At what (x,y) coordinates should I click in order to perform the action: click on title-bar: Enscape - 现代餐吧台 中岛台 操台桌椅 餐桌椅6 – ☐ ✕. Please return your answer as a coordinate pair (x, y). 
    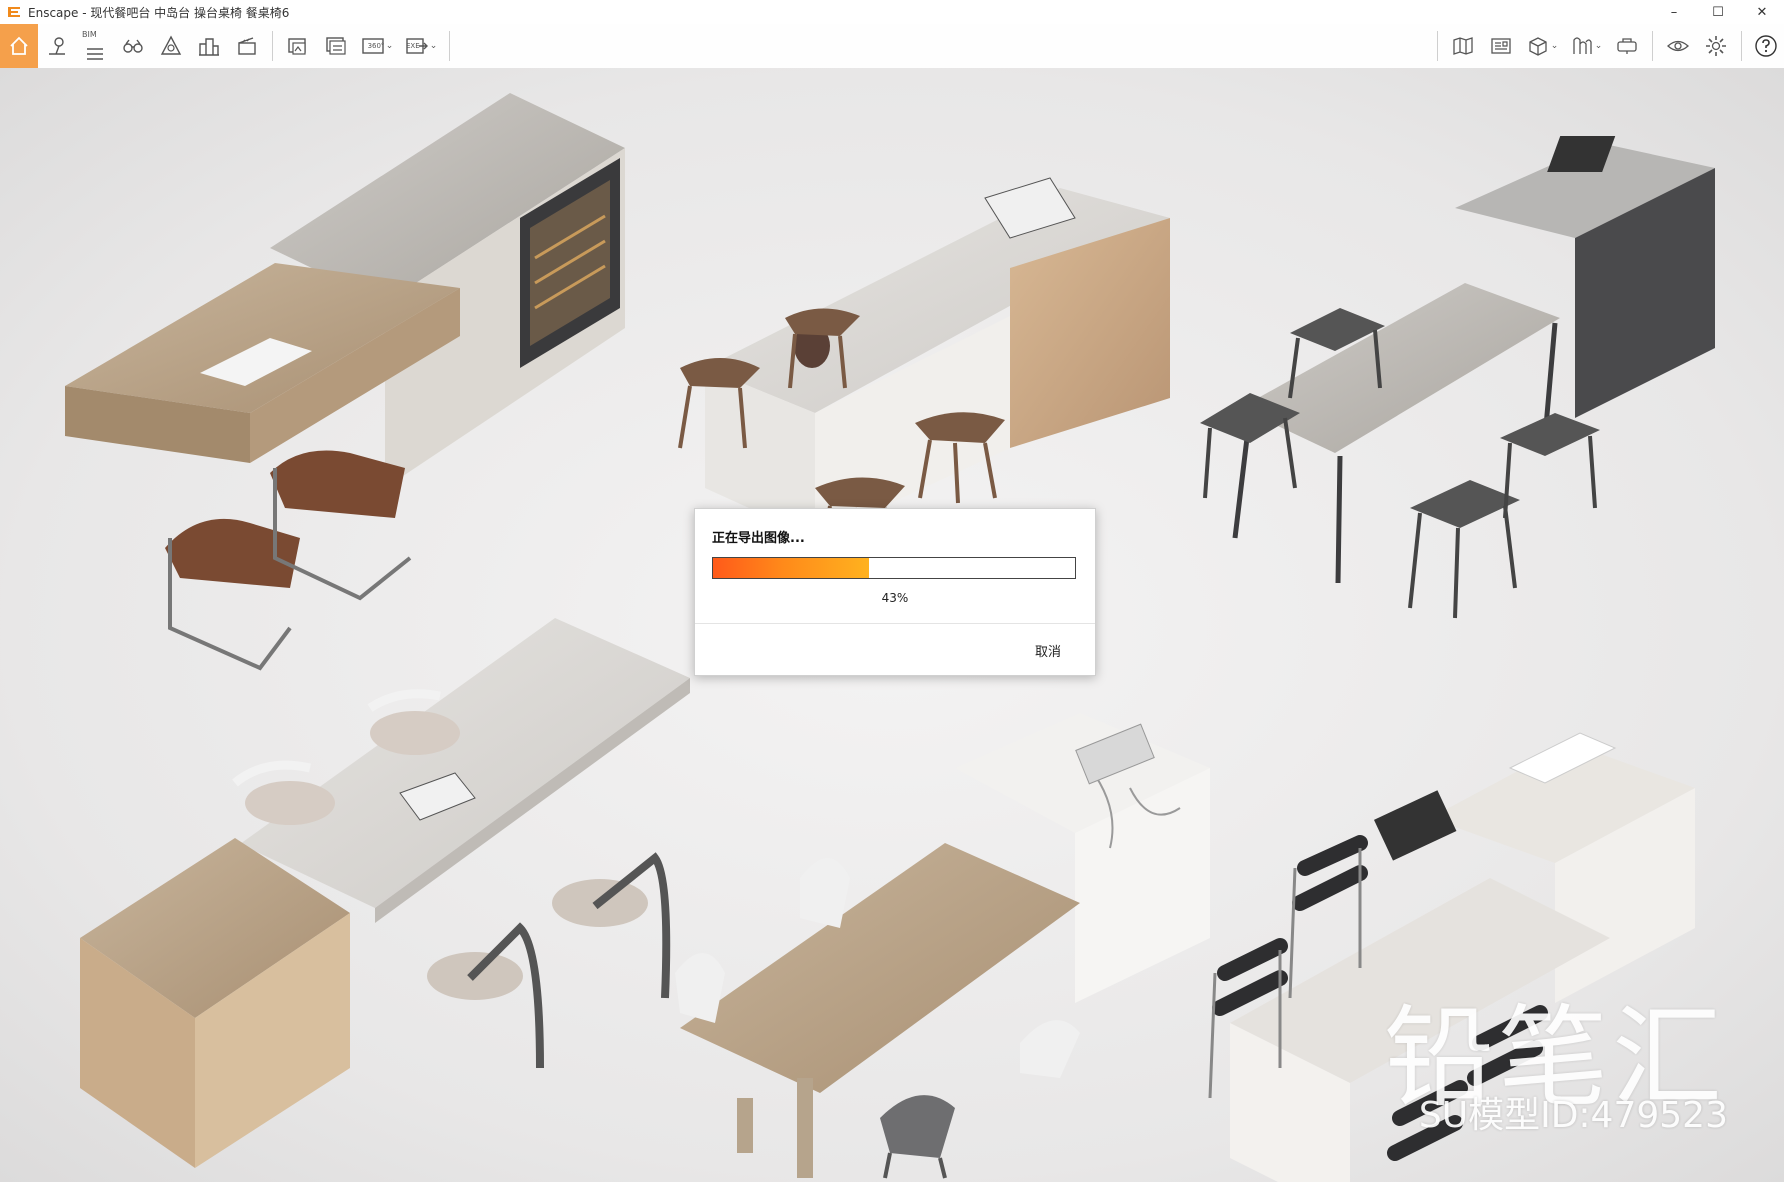
    Looking at the image, I should click on (892, 12).